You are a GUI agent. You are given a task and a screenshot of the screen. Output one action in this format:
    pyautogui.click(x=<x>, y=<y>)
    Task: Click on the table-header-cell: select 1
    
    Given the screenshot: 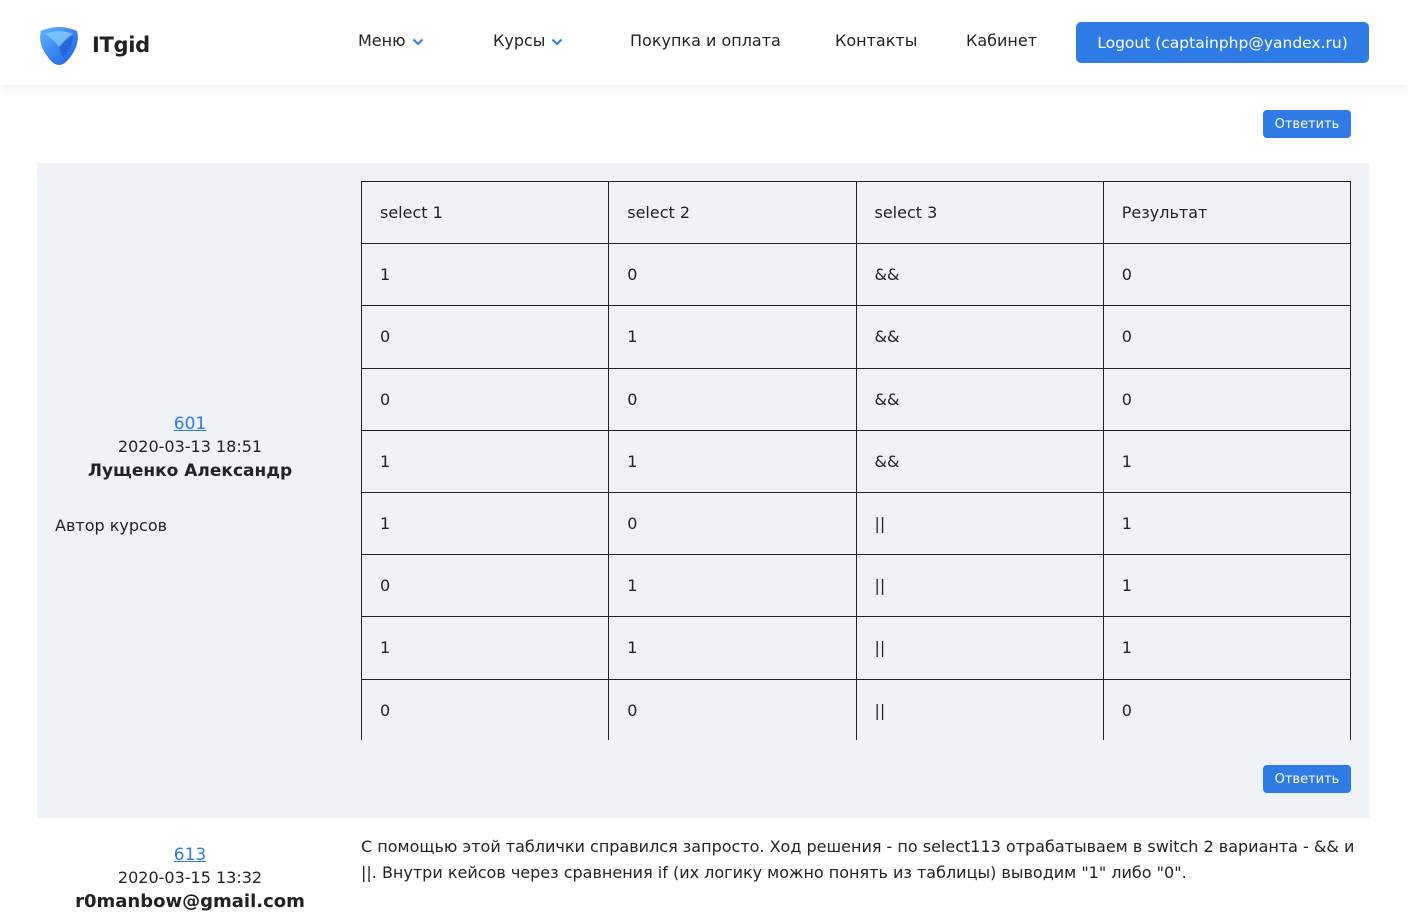 What is the action you would take?
    pyautogui.click(x=485, y=213)
    